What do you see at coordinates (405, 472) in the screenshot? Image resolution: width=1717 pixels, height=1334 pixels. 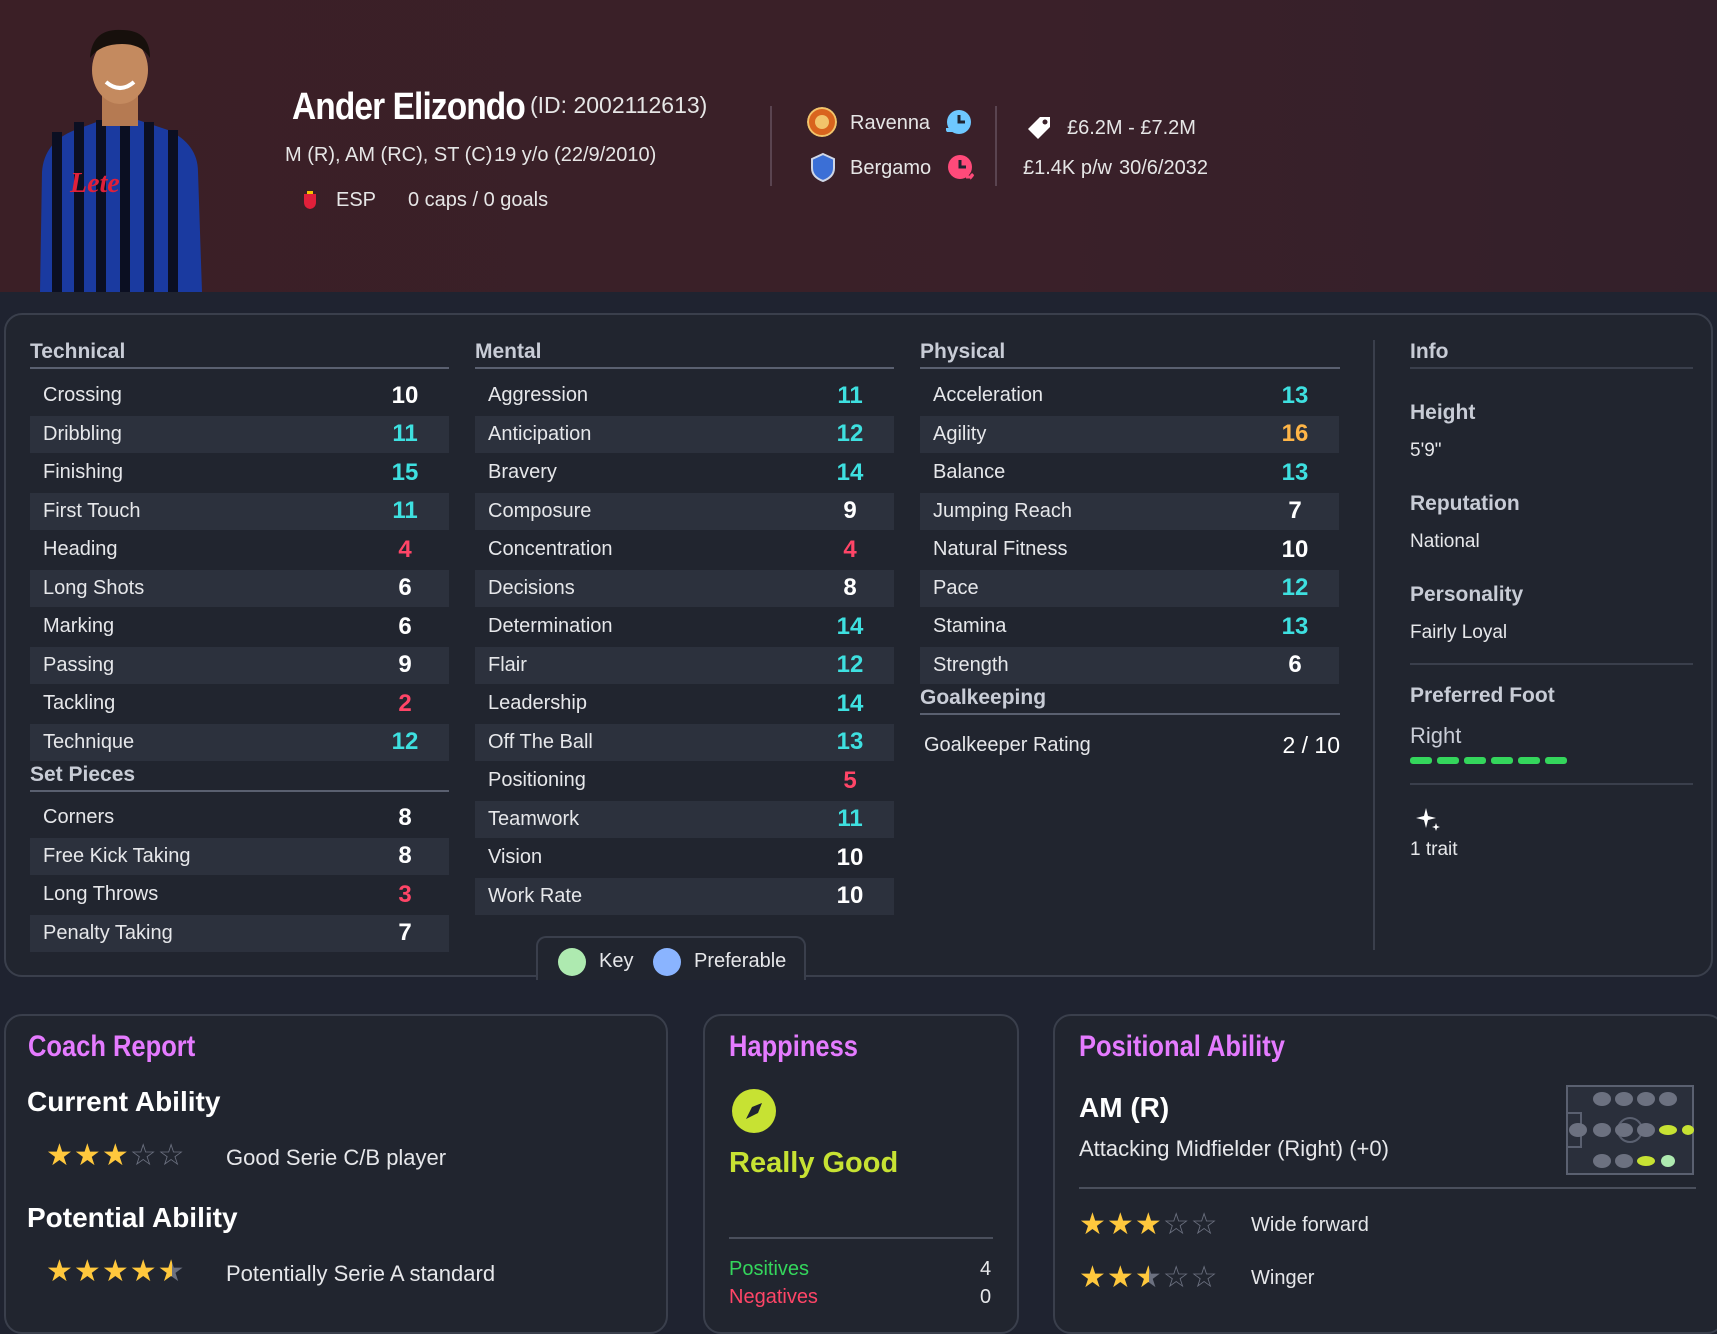 I see `attribute-value: 15` at bounding box center [405, 472].